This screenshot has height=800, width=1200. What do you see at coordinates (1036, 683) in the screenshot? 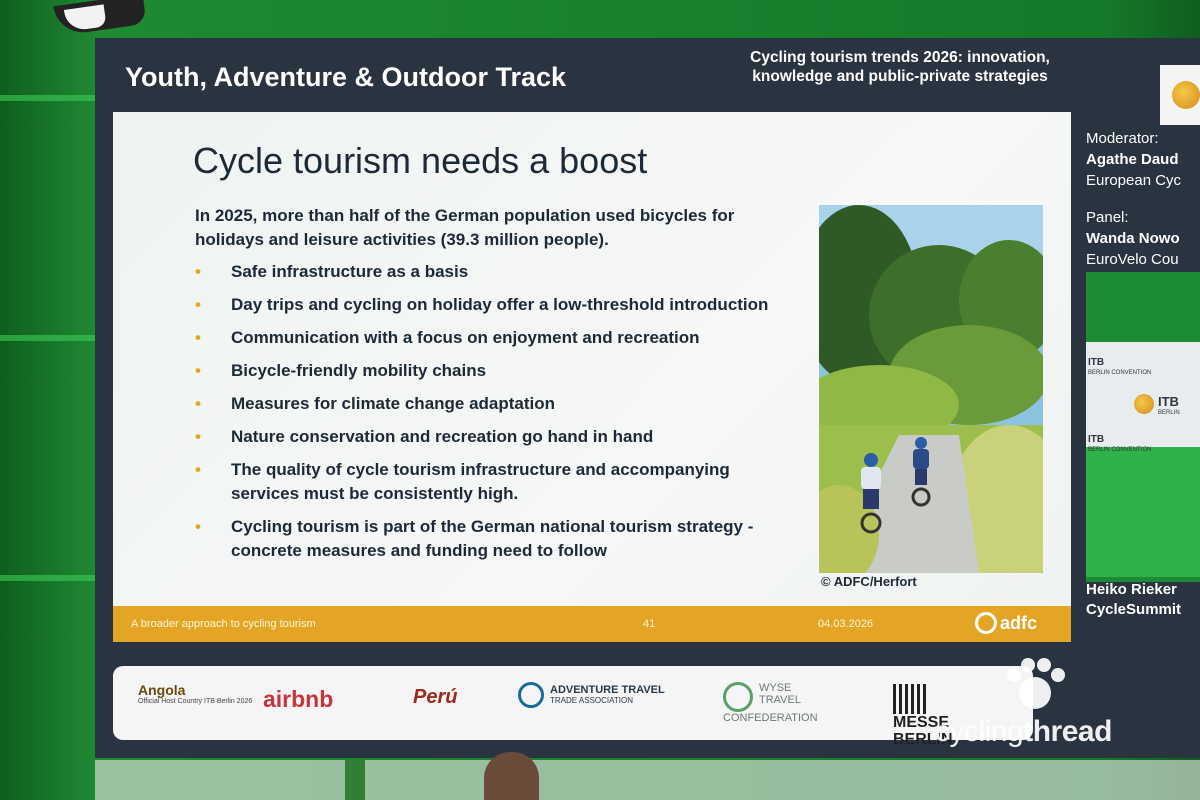
I see `paw-icon` at bounding box center [1036, 683].